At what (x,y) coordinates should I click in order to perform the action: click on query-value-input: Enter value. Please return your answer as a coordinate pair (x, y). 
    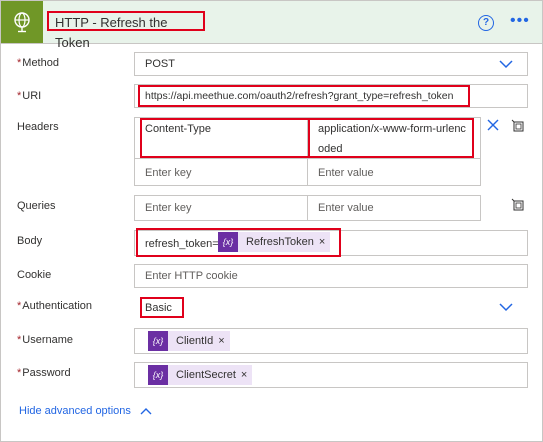
    Looking at the image, I should click on (394, 208).